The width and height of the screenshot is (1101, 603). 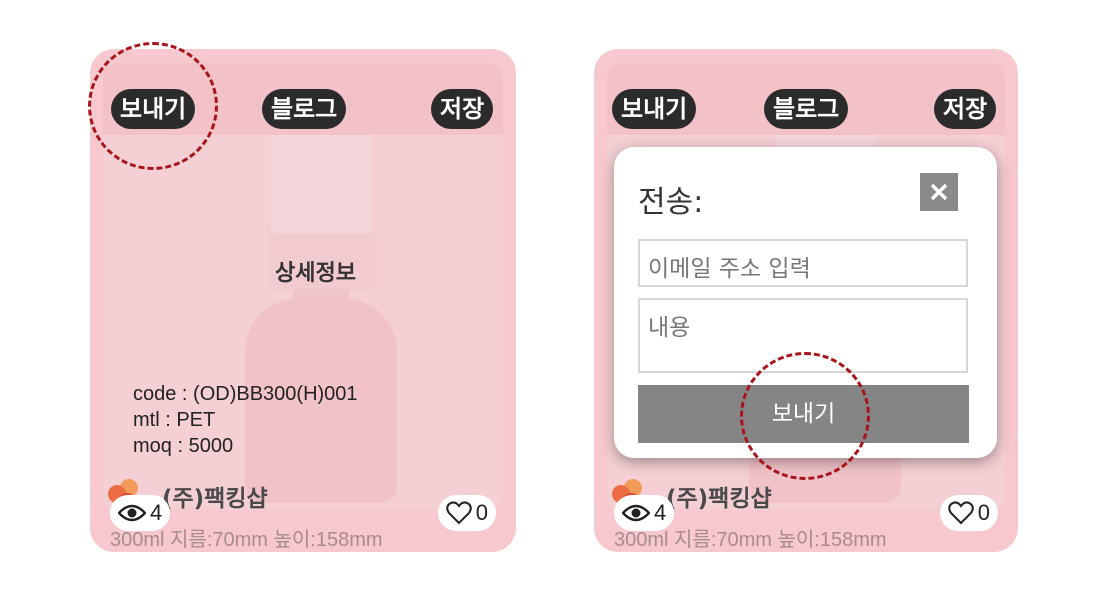 What do you see at coordinates (803, 263) in the screenshot?
I see `email-field: 이메일 주소 입력` at bounding box center [803, 263].